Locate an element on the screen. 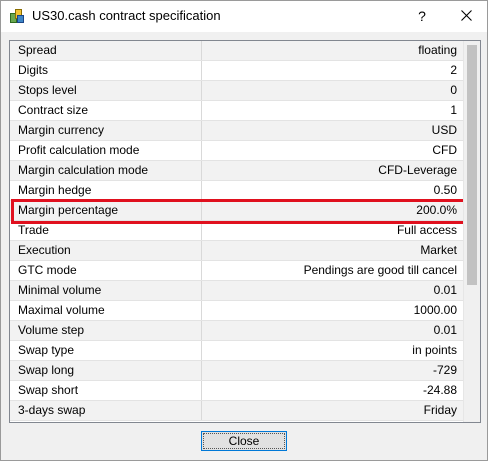  property-name: Contract size is located at coordinates (106, 110).